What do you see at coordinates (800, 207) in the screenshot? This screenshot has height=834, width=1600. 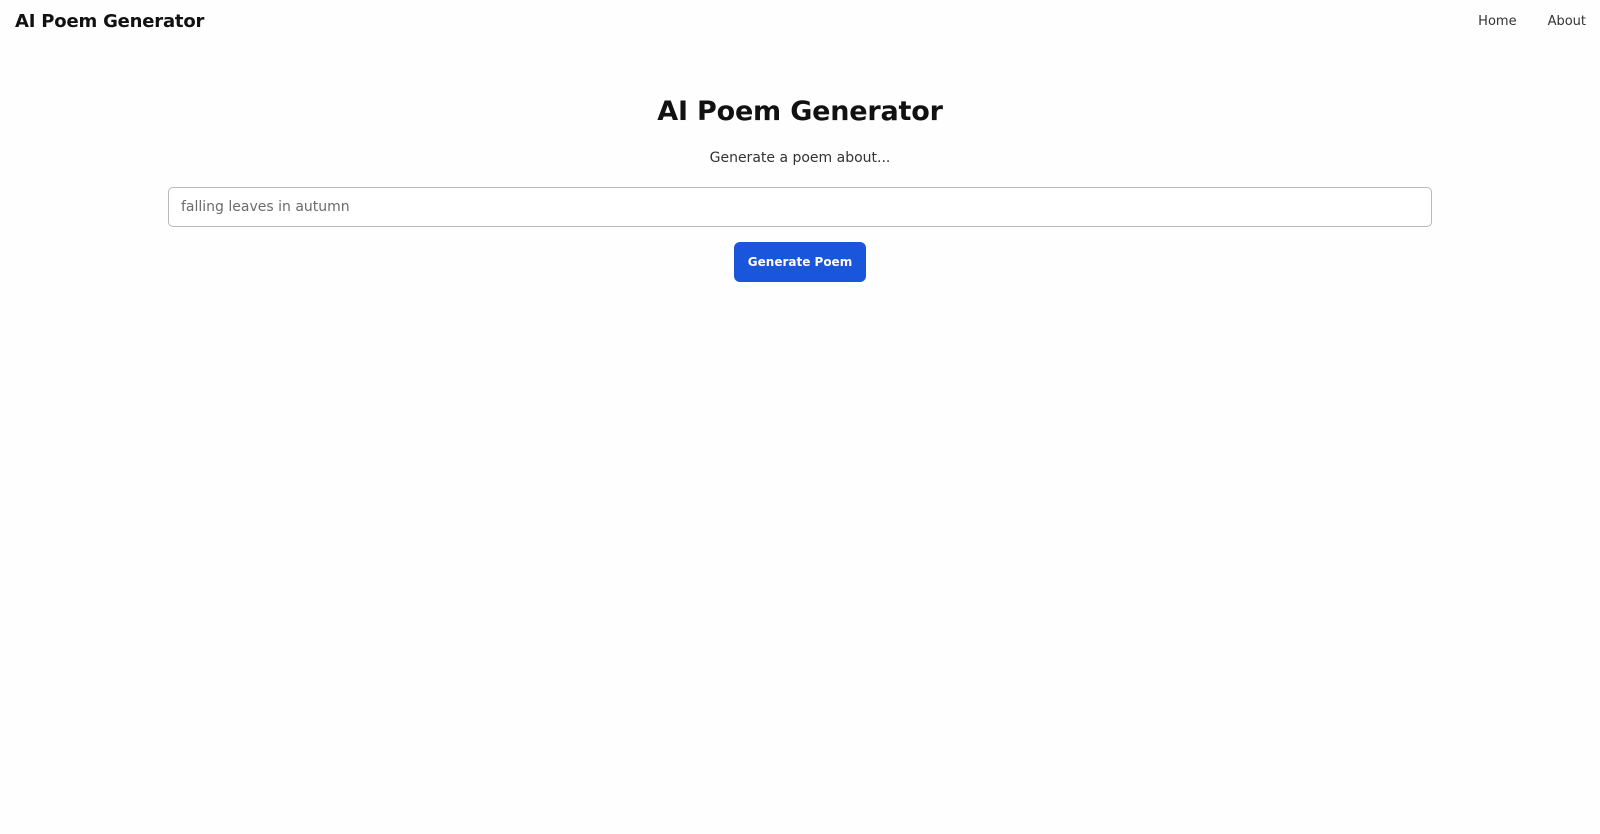 I see `poem-topic-input` at bounding box center [800, 207].